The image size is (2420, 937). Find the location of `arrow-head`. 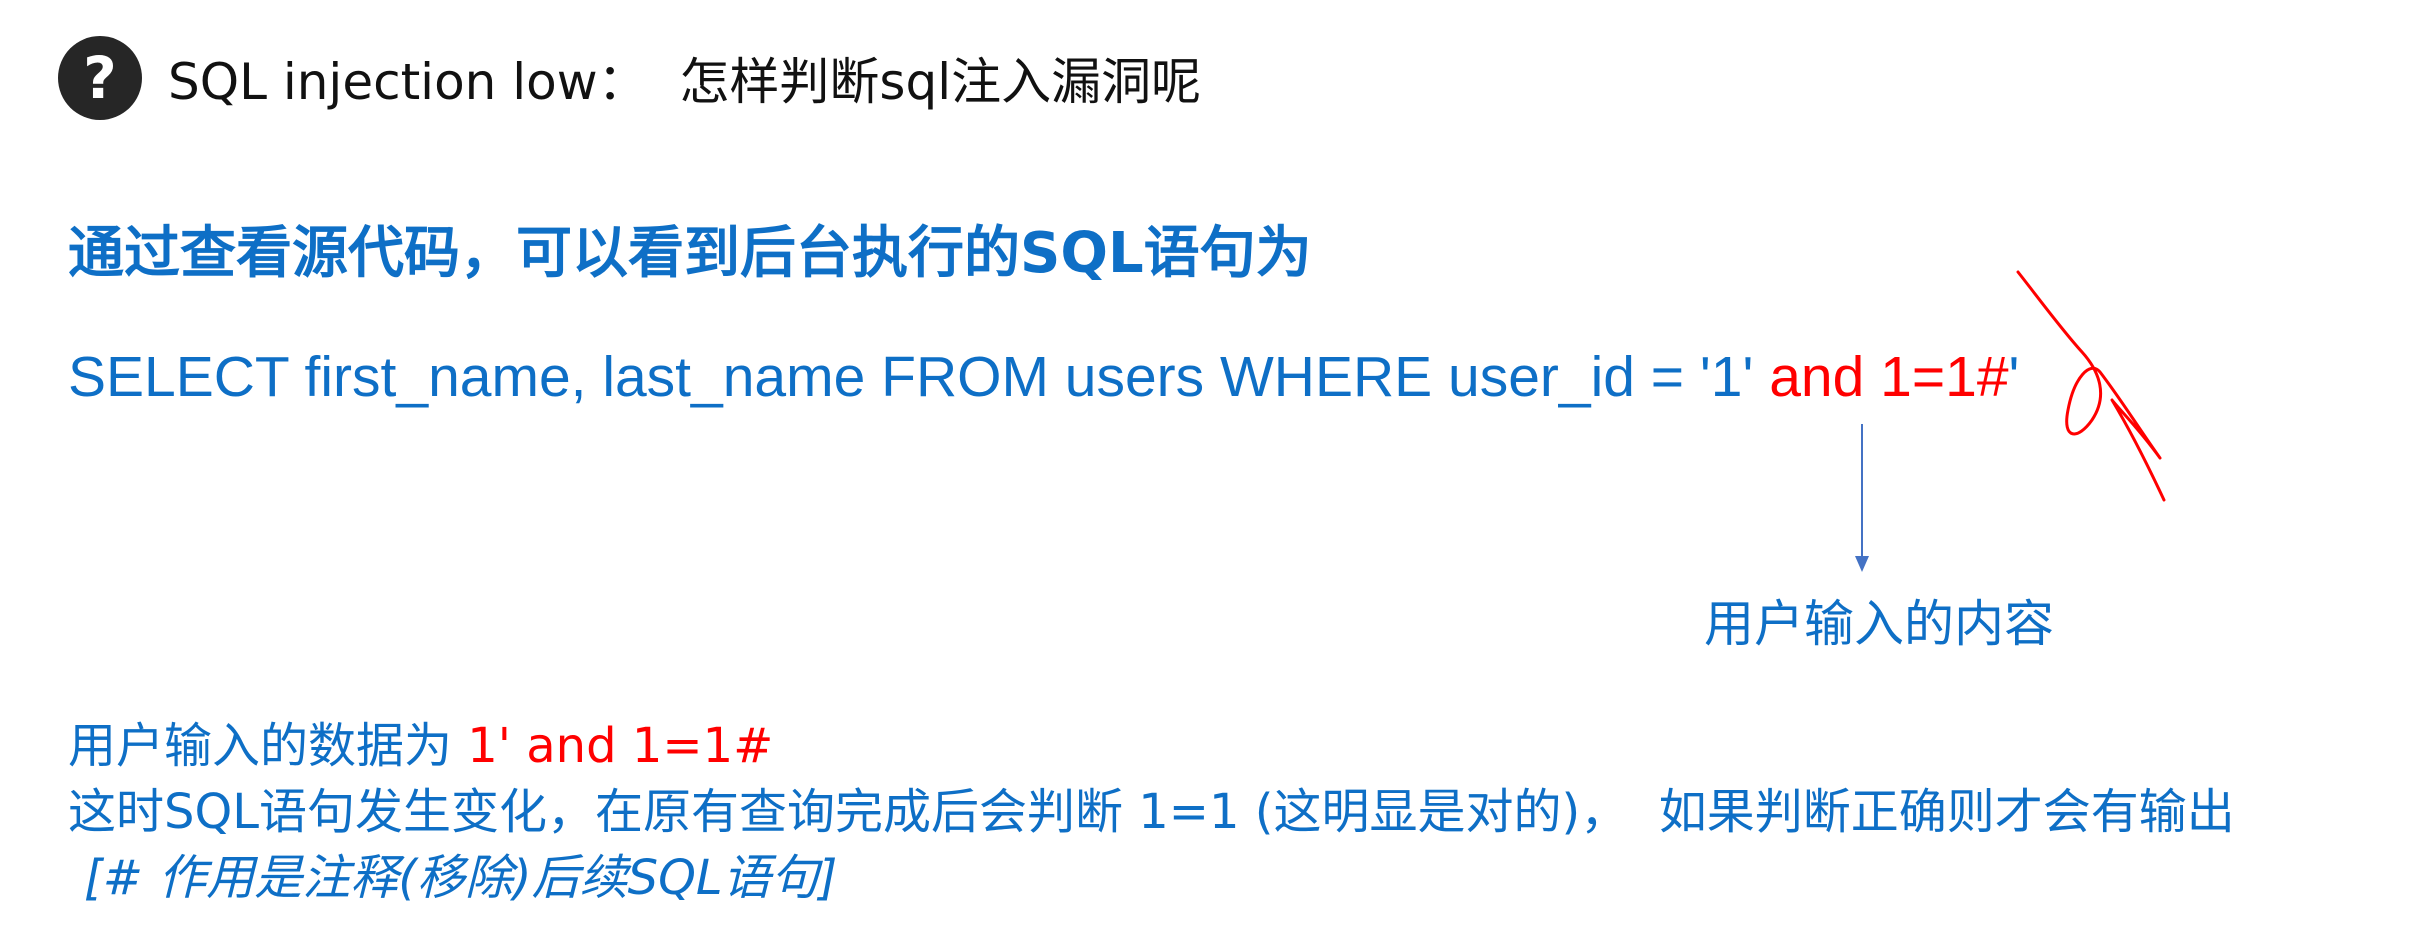

arrow-head is located at coordinates (1862, 564).